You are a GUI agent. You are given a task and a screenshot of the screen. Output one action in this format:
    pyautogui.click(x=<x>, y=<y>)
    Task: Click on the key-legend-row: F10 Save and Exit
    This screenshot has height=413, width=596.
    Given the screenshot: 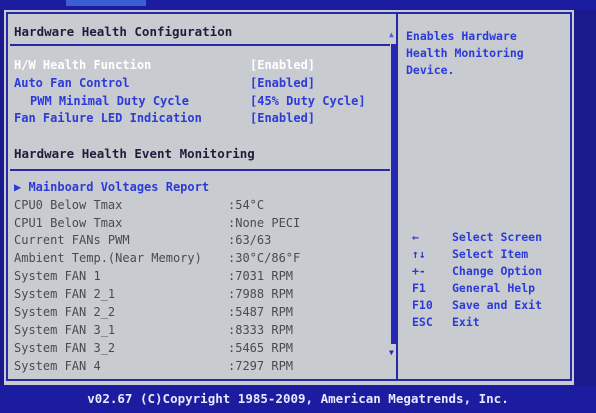 What is the action you would take?
    pyautogui.click(x=489, y=306)
    